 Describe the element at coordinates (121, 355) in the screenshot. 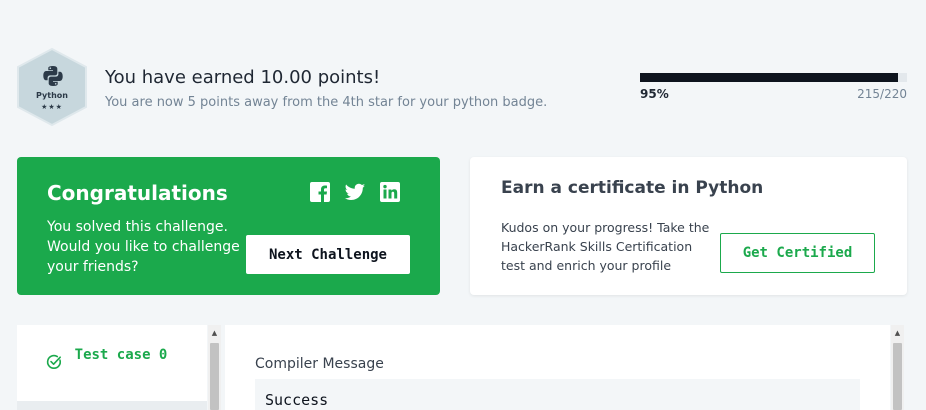

I see `test-case-label: Test case 0` at that location.